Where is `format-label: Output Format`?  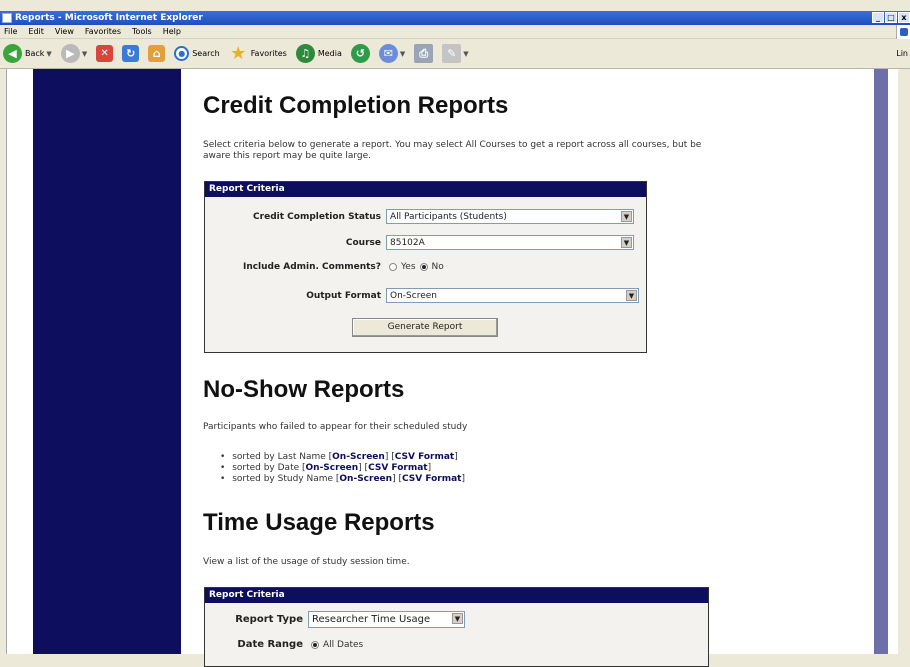
format-label: Output Format is located at coordinates (343, 295).